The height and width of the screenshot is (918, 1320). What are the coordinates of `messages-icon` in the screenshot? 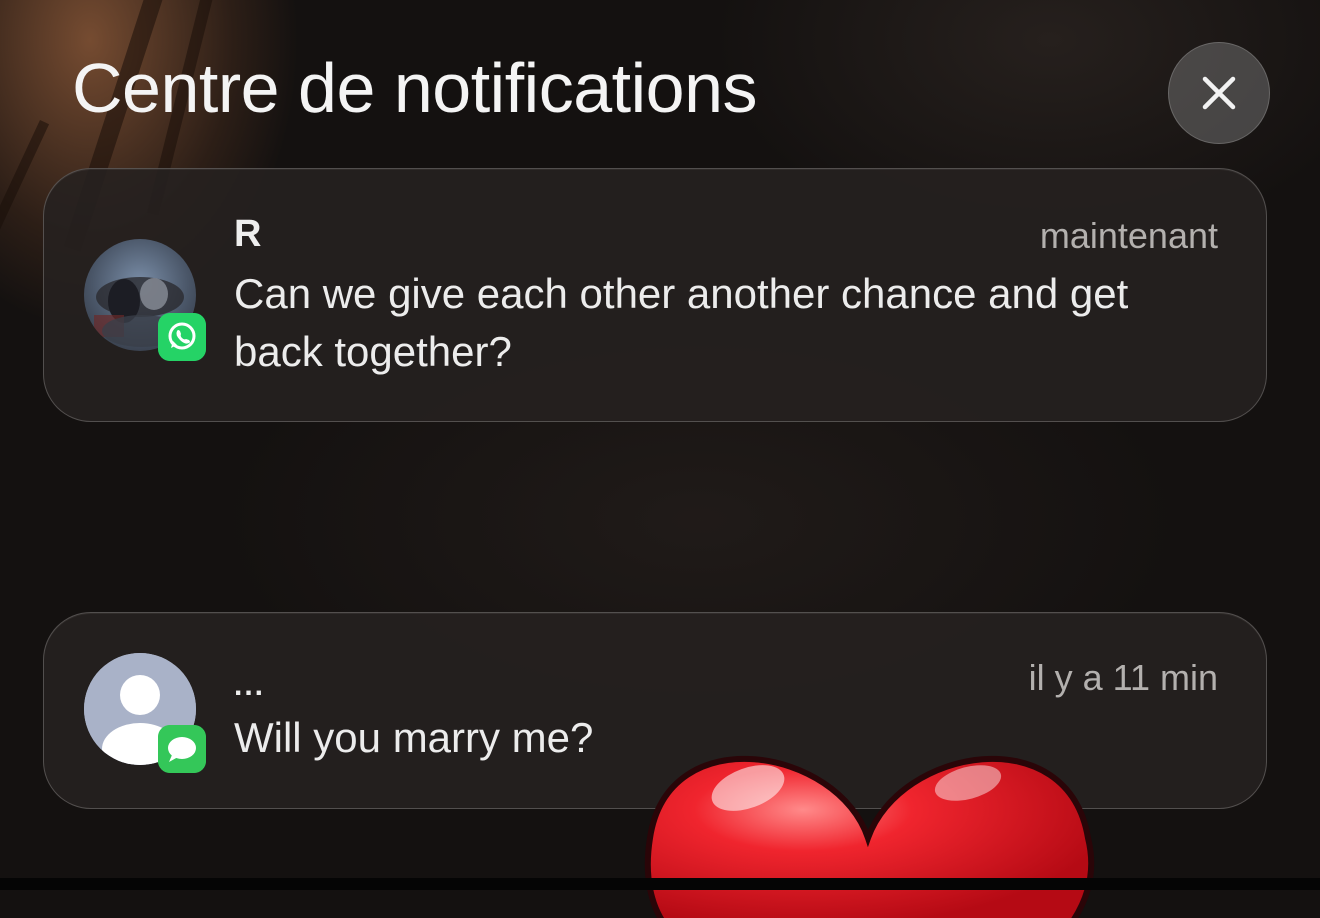 It's located at (182, 749).